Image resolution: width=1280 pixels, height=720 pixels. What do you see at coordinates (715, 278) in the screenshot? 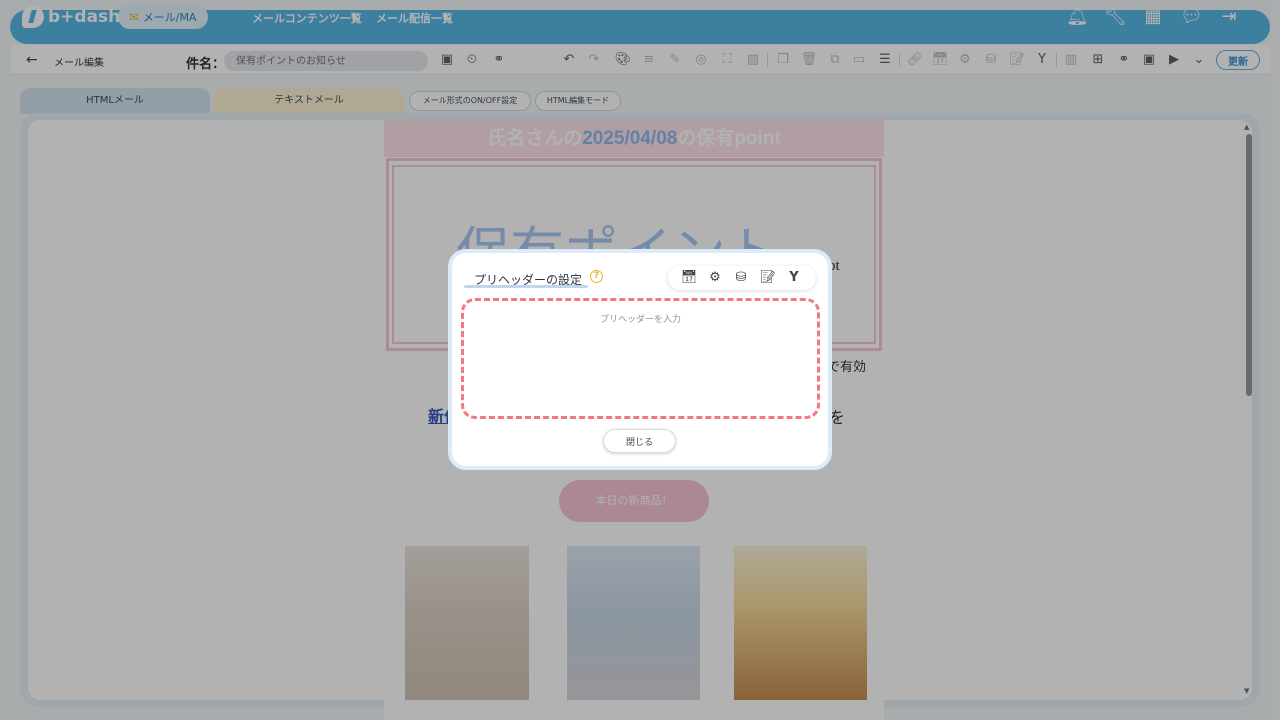
I see `gears-icon: ⚙` at bounding box center [715, 278].